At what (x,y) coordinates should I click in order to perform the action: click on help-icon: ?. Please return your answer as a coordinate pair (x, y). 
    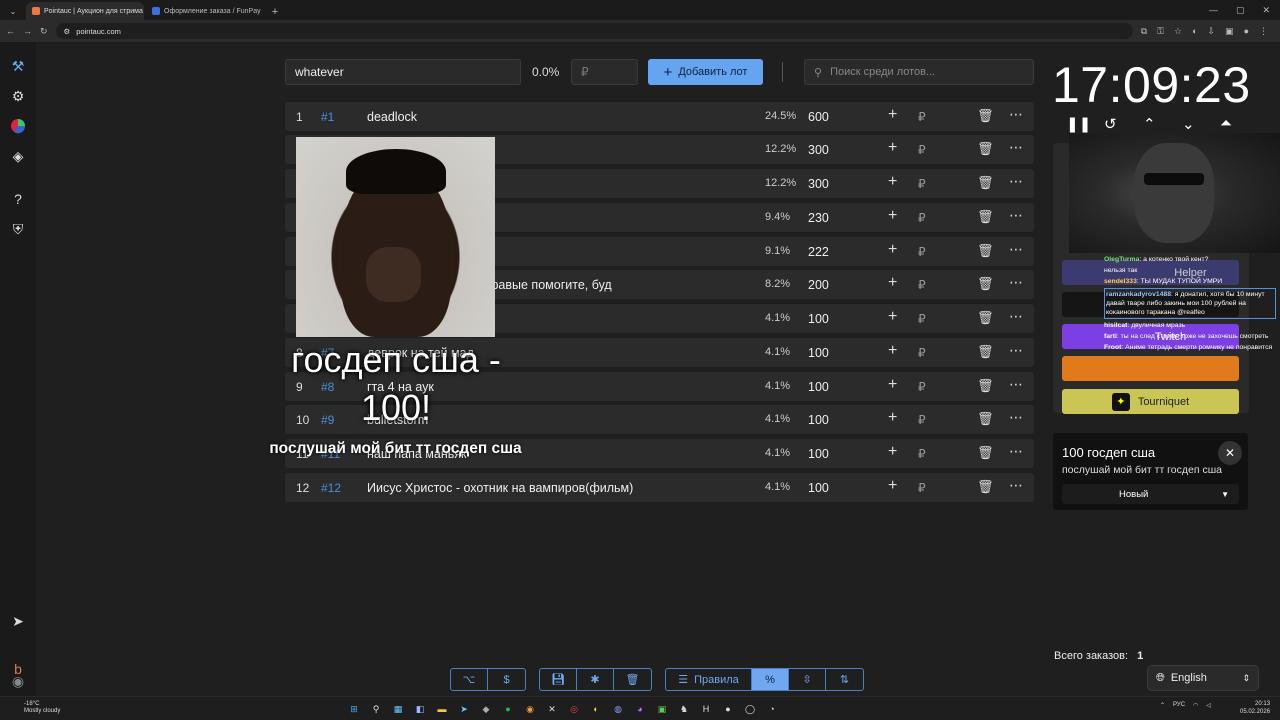
    Looking at the image, I should click on (18, 199).